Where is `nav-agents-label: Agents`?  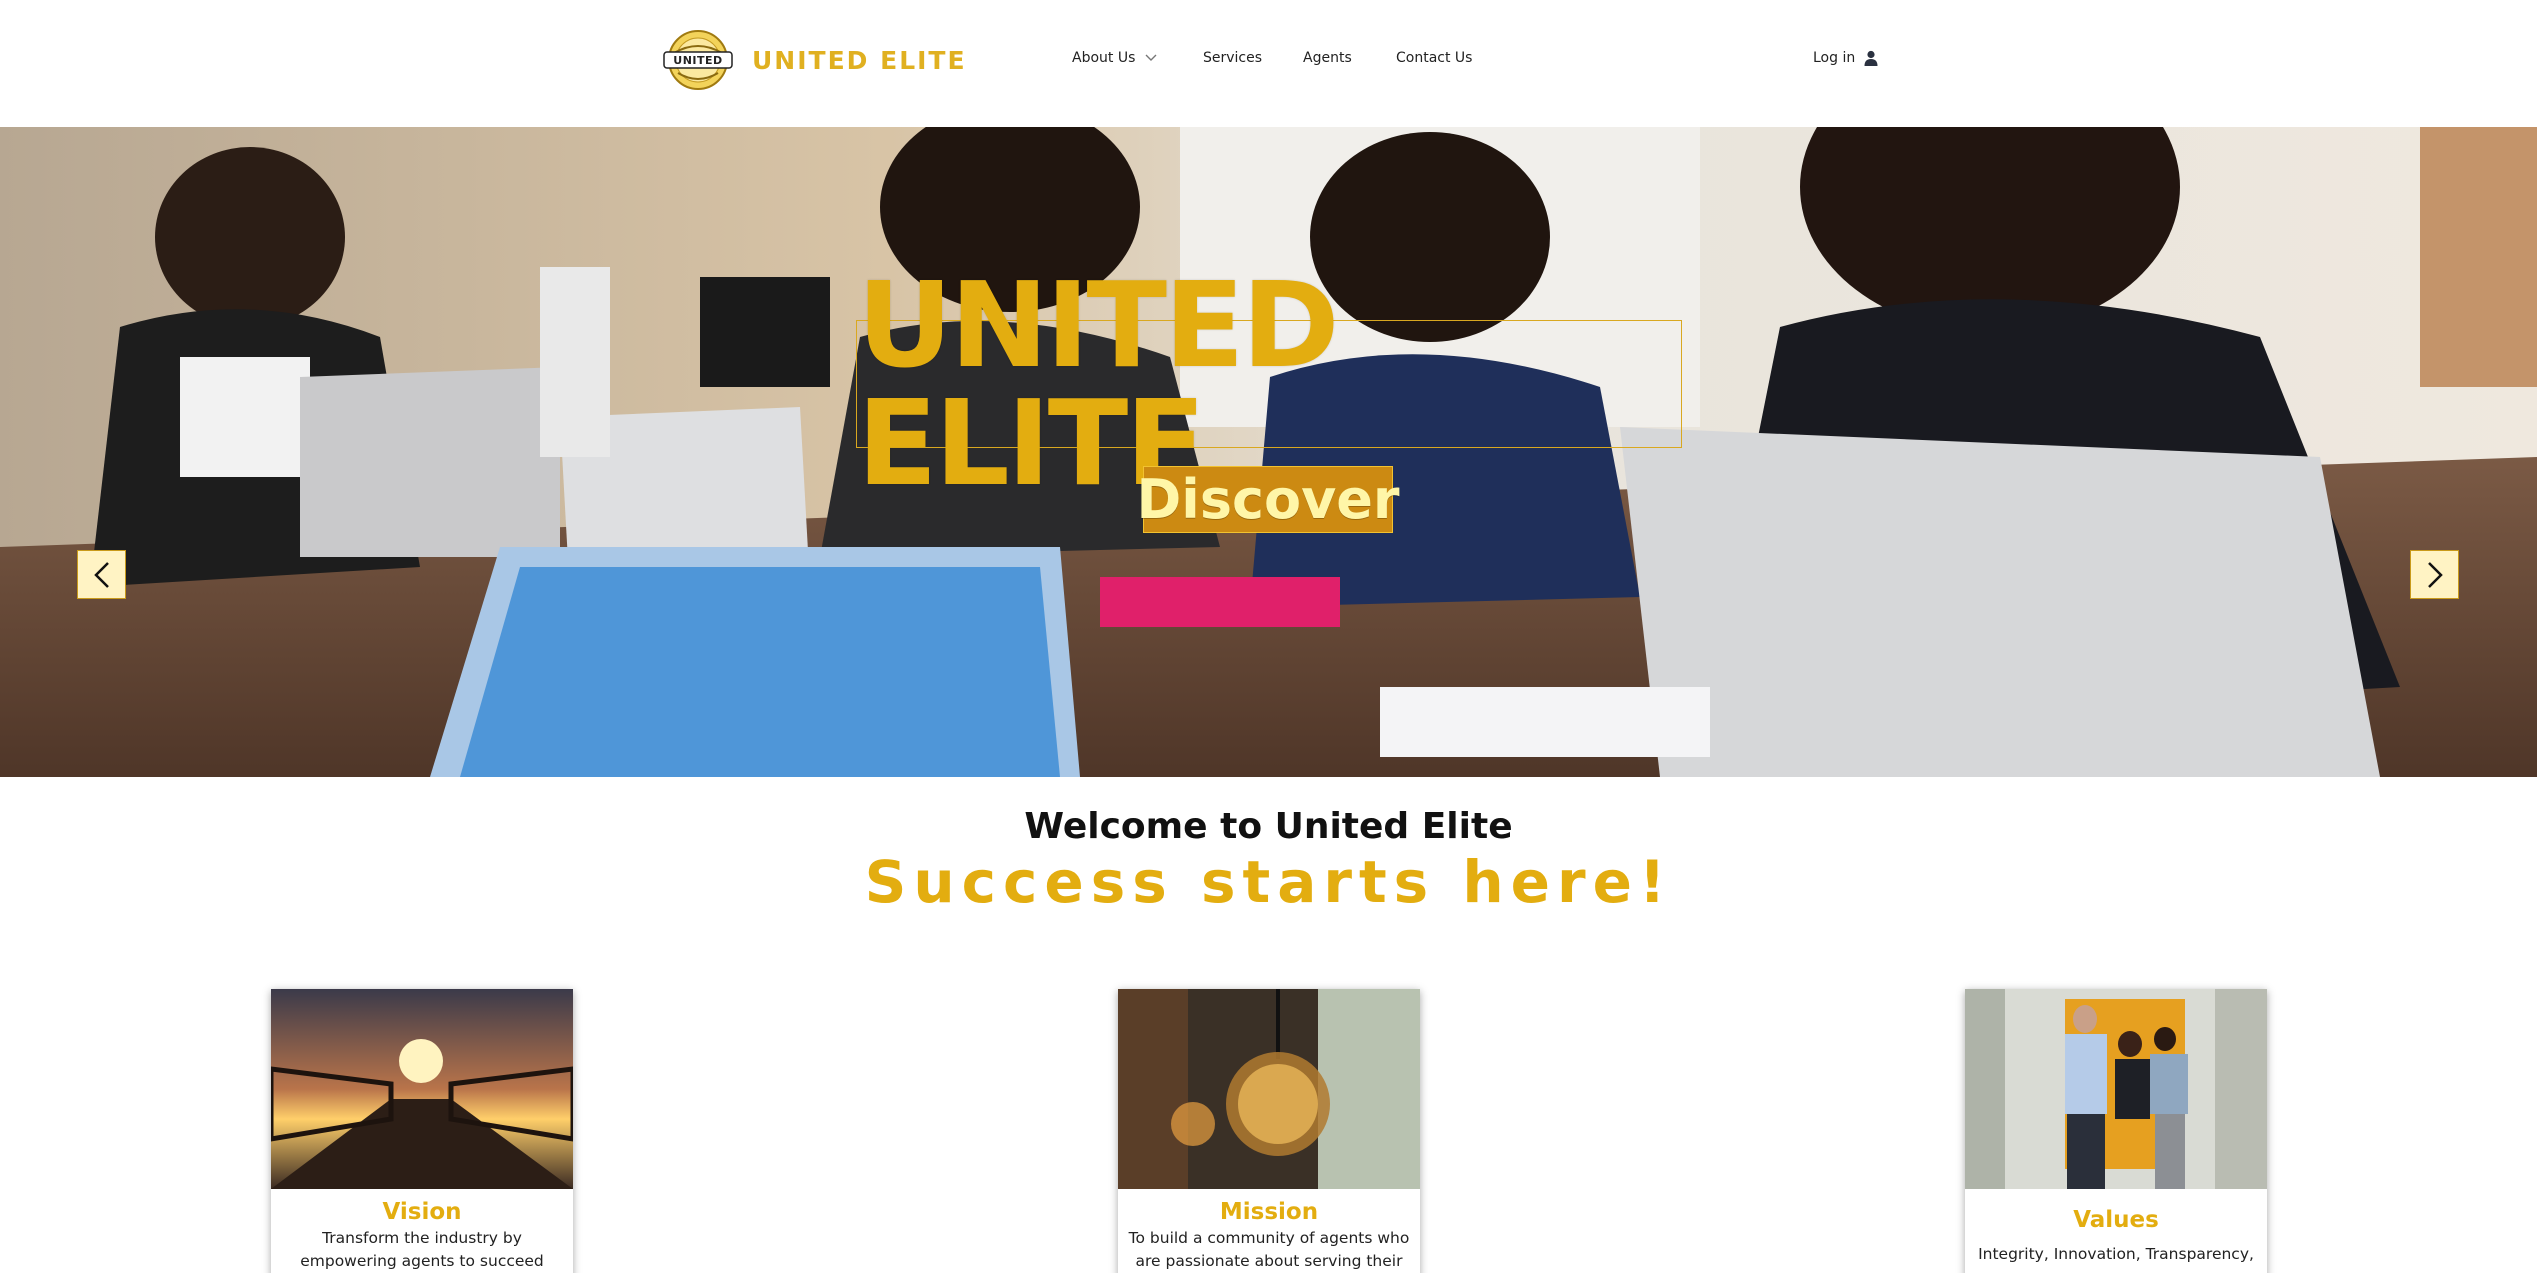 nav-agents-label: Agents is located at coordinates (1327, 58).